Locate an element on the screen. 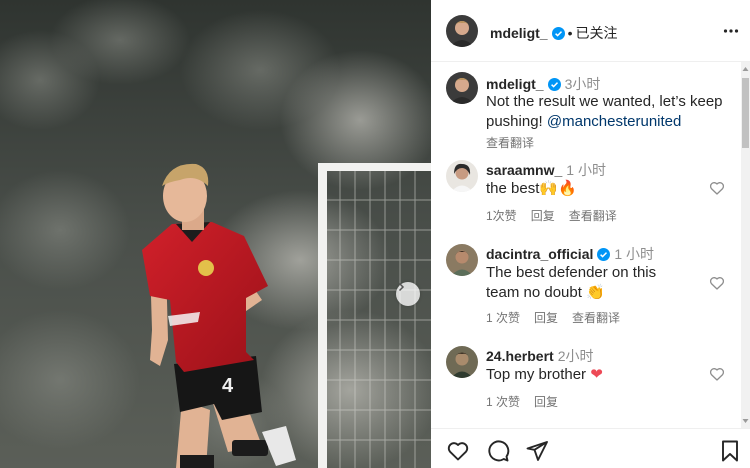  comment-item: saraamnw_ 1 小时 the best🙌🔥 1次赞 回复 查看翻译 is located at coordinates (583, 193).